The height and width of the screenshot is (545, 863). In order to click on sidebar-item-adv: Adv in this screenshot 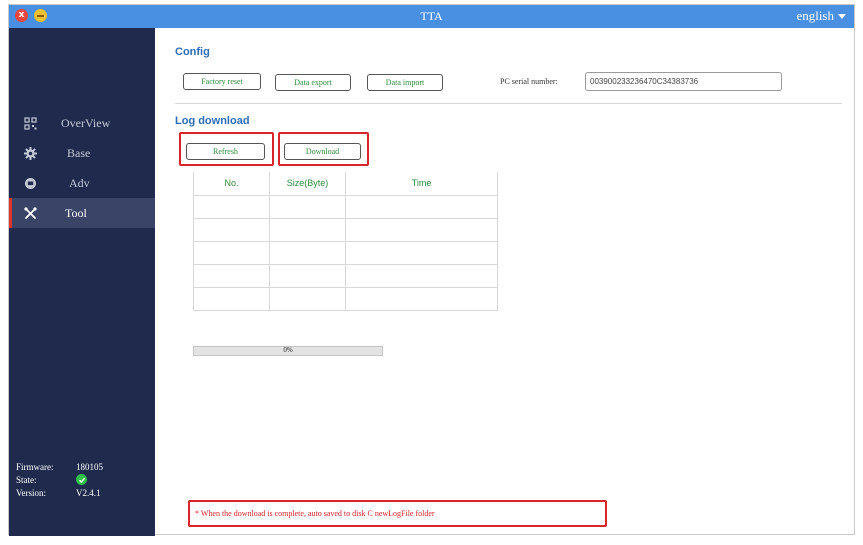, I will do `click(82, 183)`.